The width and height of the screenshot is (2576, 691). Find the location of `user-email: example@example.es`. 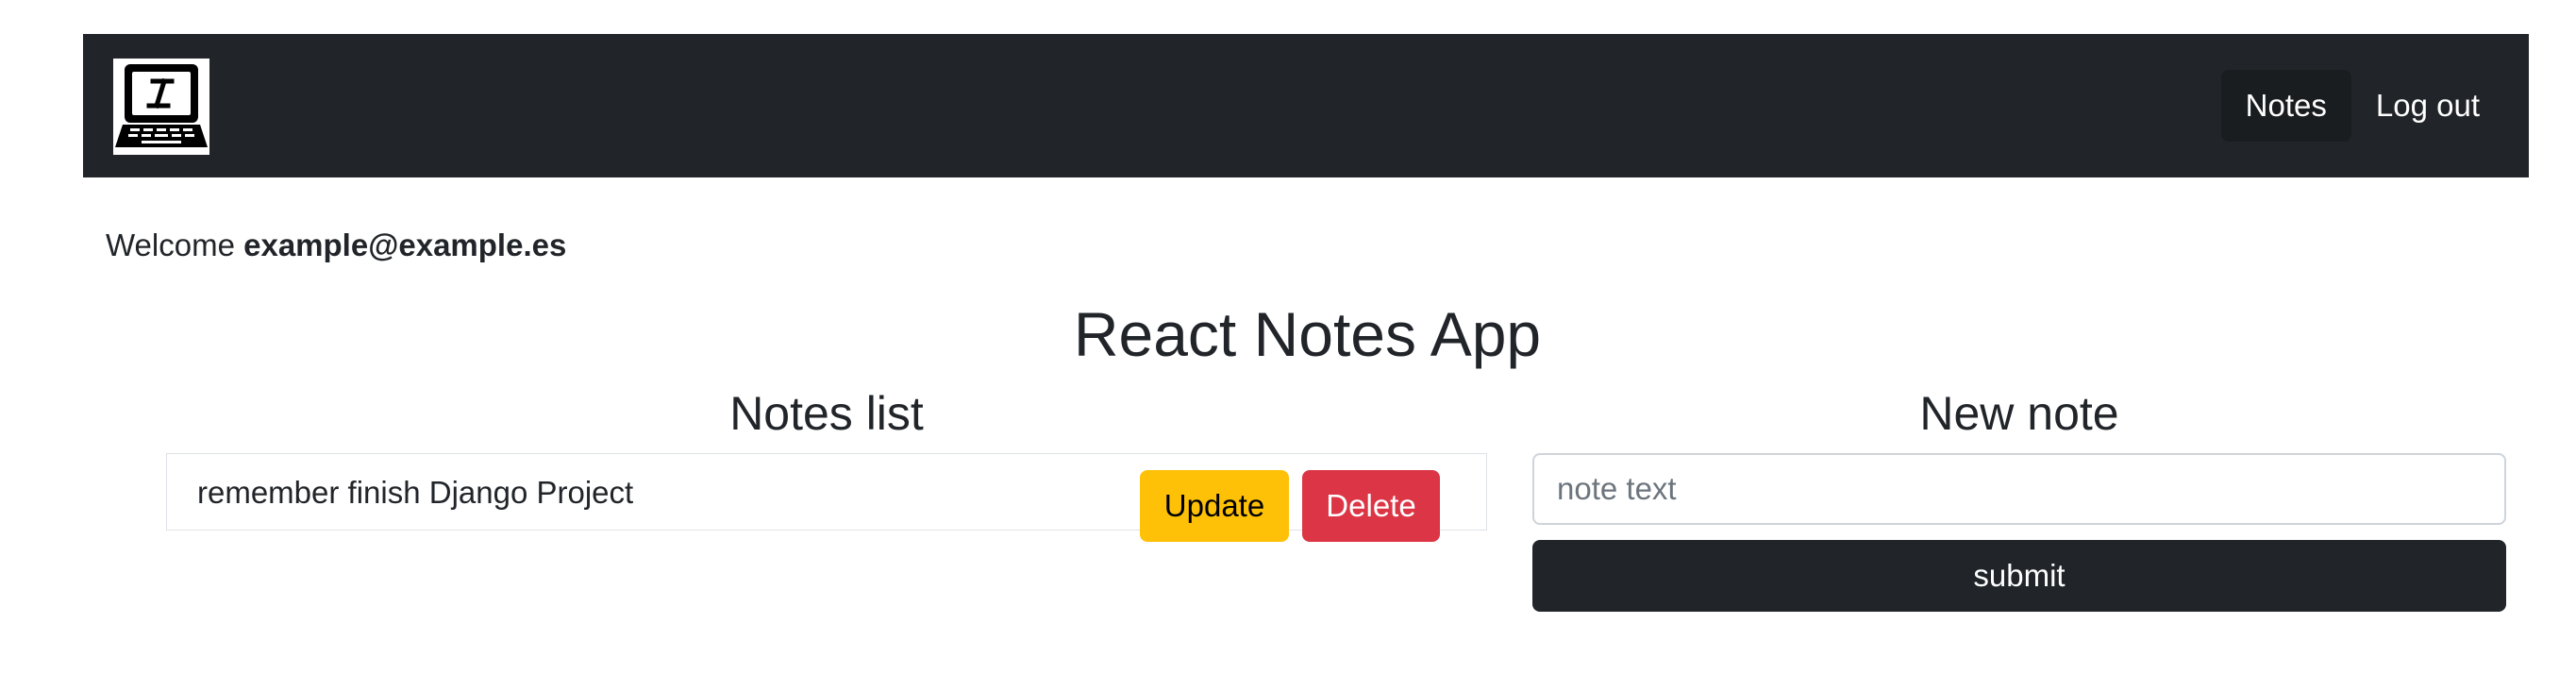

user-email: example@example.es is located at coordinates (405, 245).